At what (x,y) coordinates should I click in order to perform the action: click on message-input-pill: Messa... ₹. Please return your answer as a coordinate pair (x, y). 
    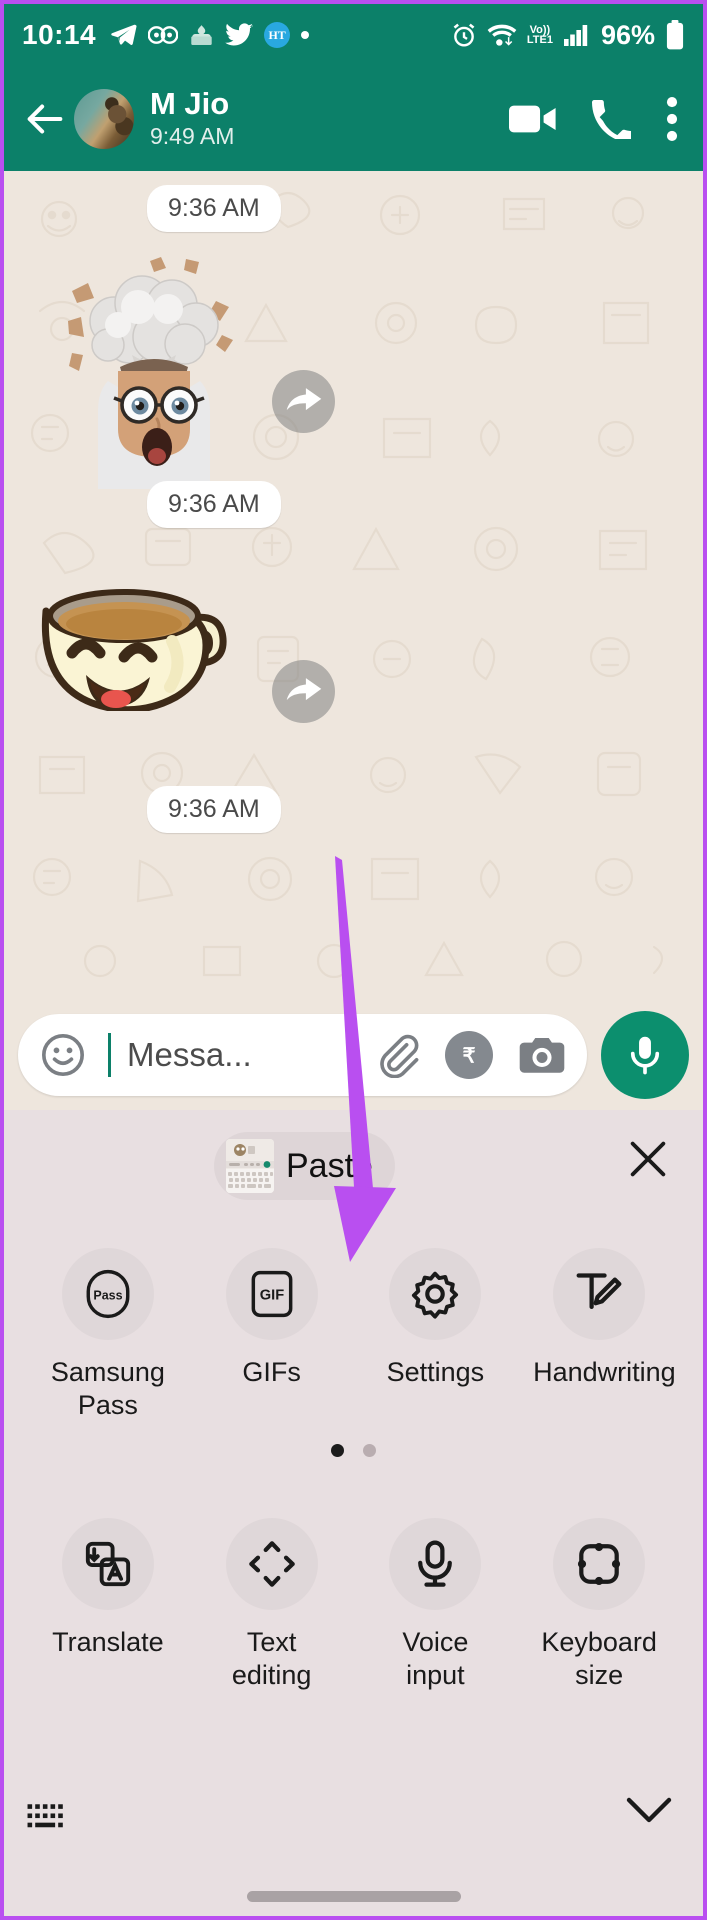
    Looking at the image, I should click on (302, 1055).